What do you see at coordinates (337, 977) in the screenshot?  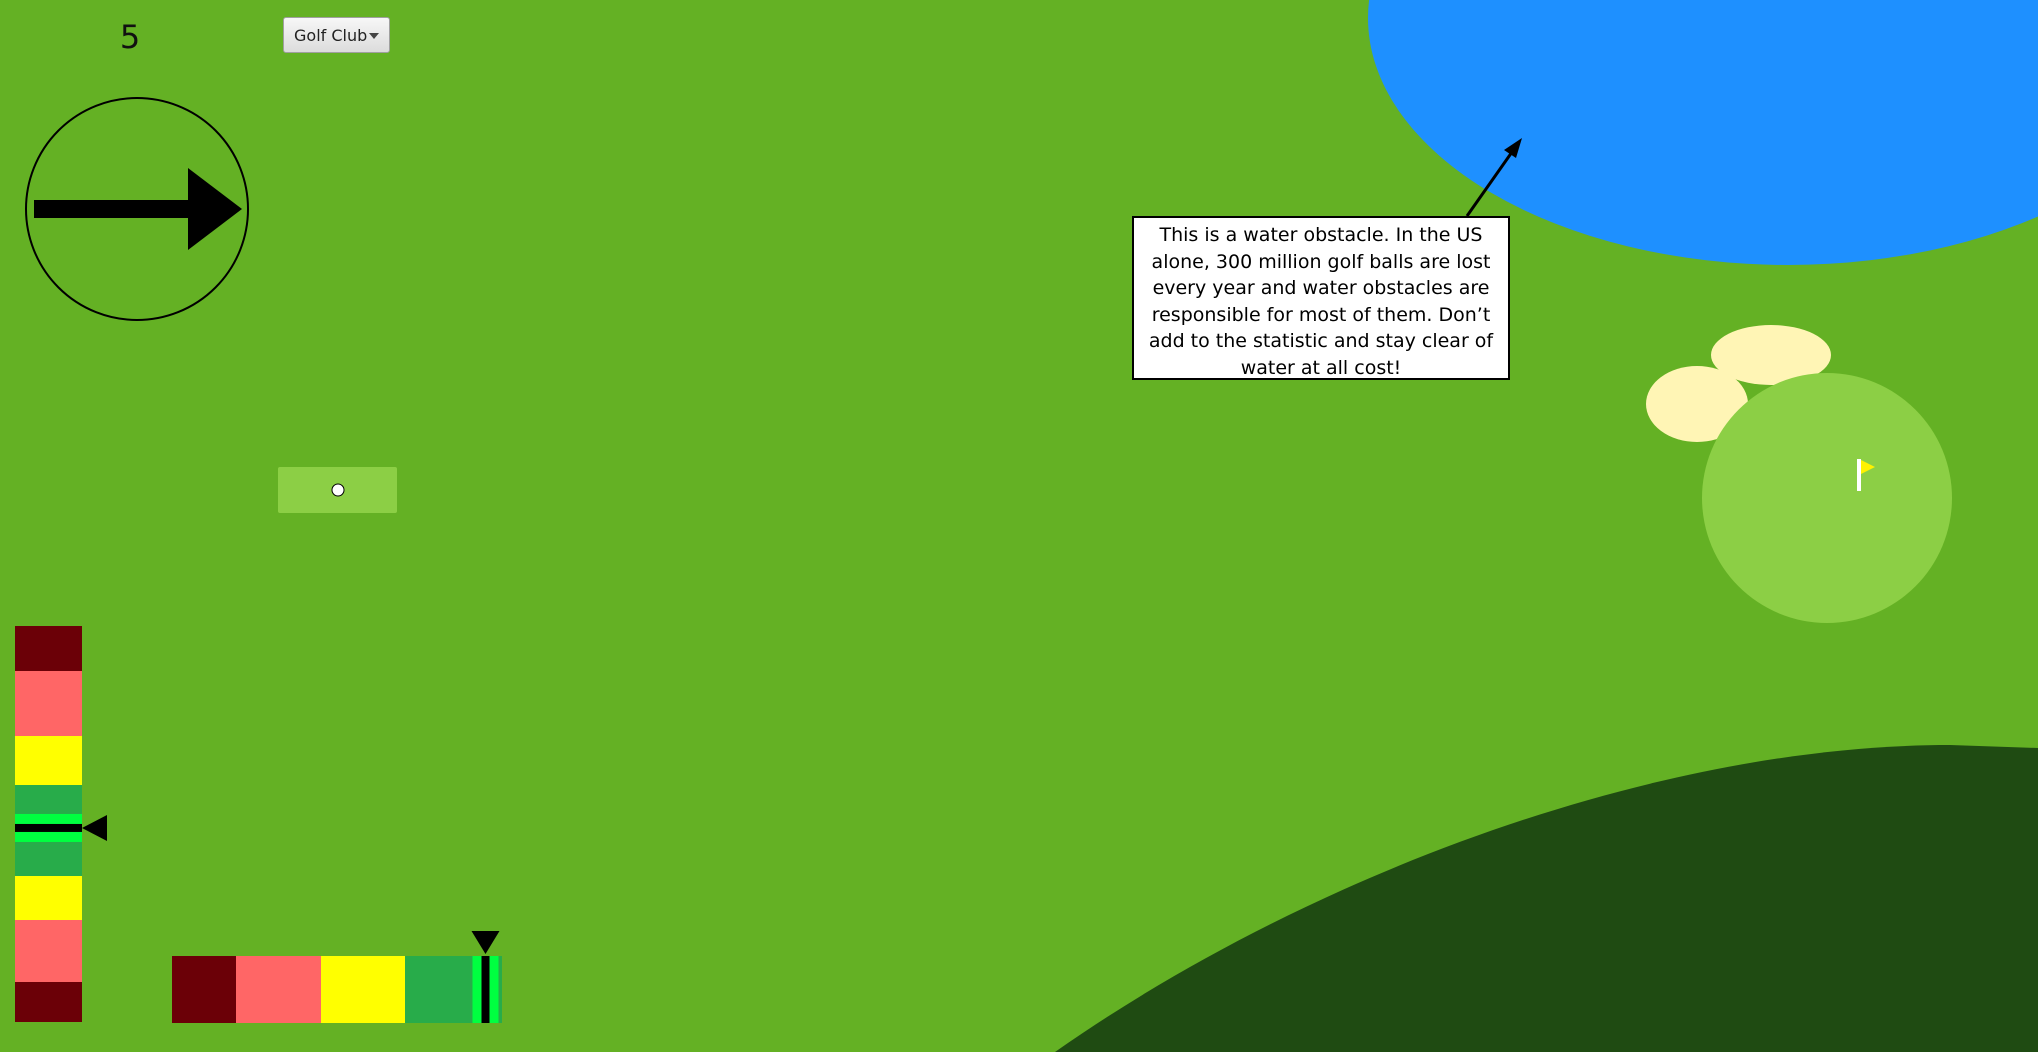 I see `horizontal-power-meter` at bounding box center [337, 977].